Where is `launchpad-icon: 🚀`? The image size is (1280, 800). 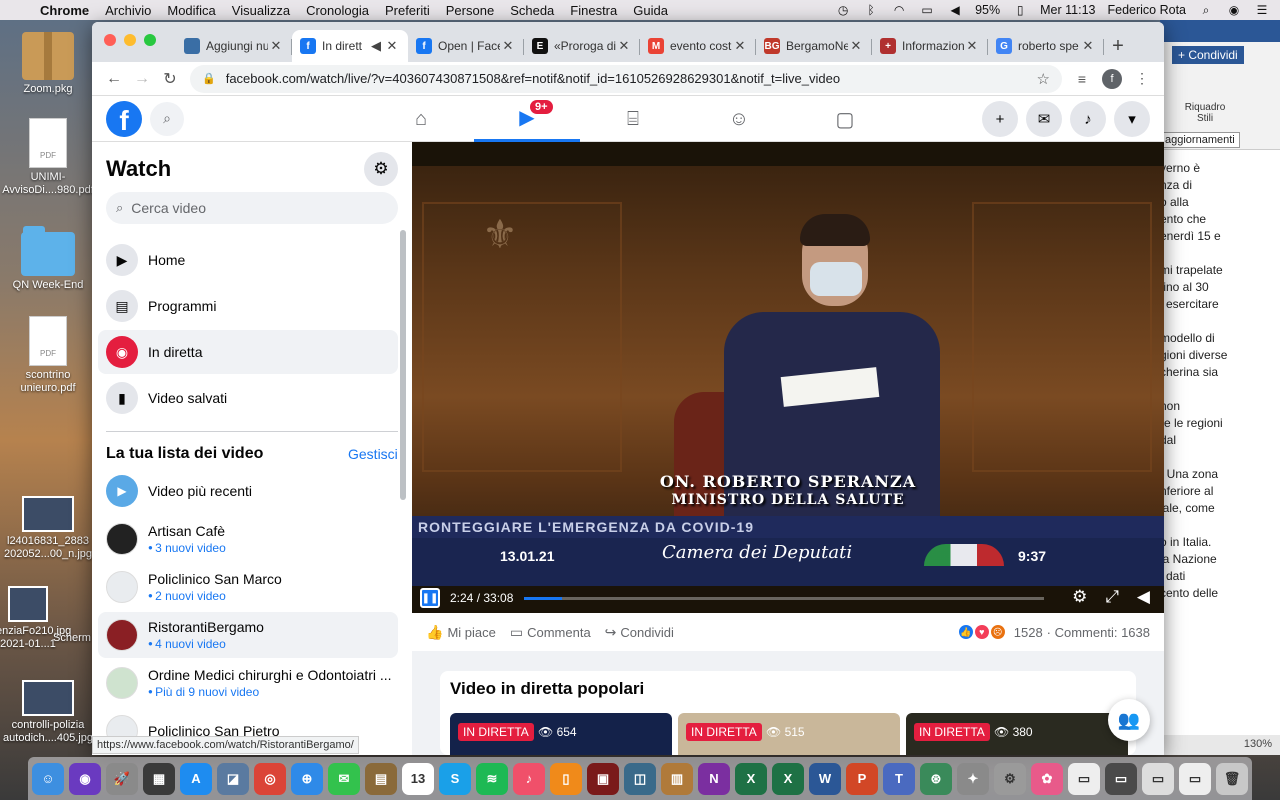
launchpad-icon: 🚀 is located at coordinates (122, 778).